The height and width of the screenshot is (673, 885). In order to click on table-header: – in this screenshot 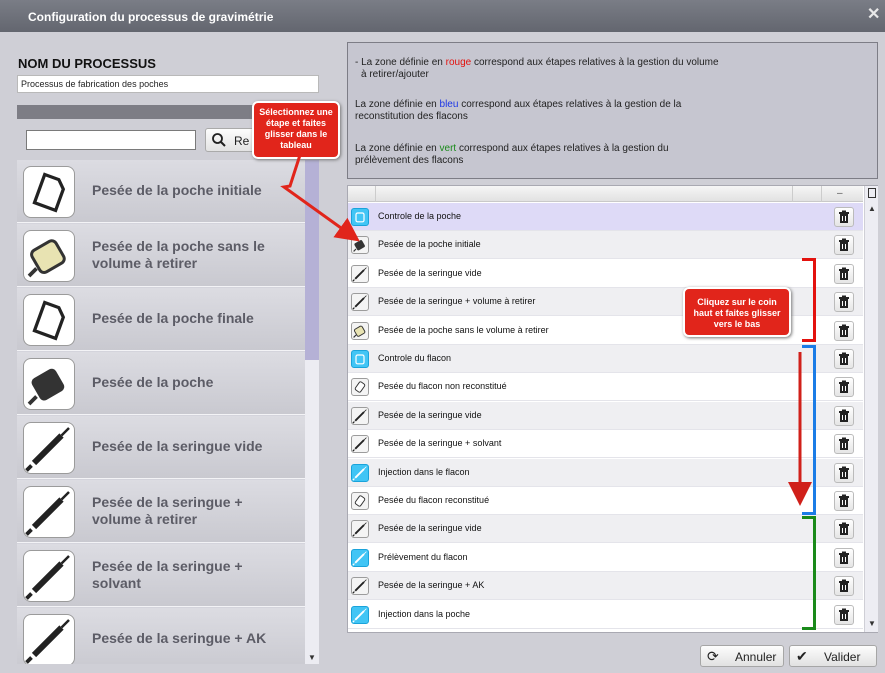, I will do `click(605, 194)`.